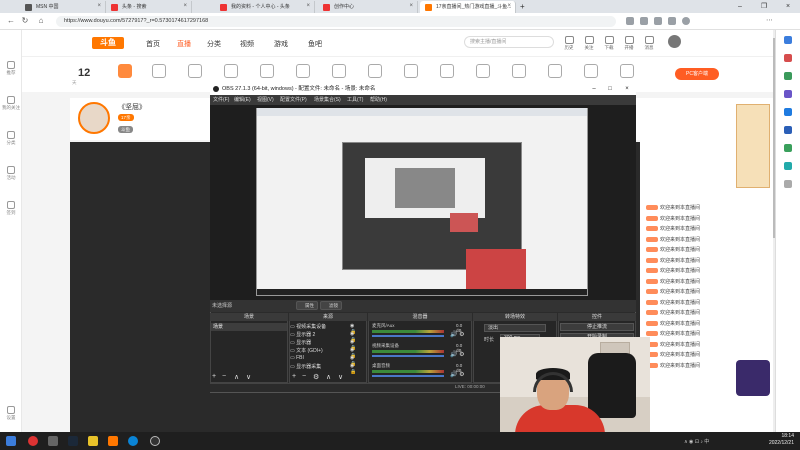 The width and height of the screenshot is (800, 450). What do you see at coordinates (113, 441) in the screenshot?
I see `douyu-icon` at bounding box center [113, 441].